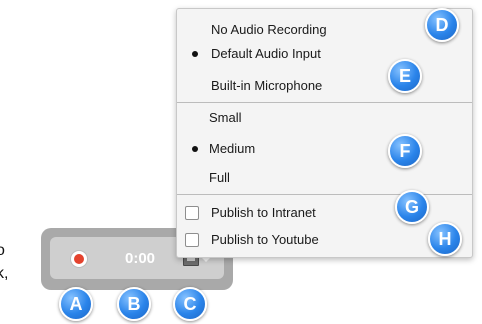  What do you see at coordinates (263, 212) in the screenshot?
I see `publish-intranet-label: Publish to Intranet` at bounding box center [263, 212].